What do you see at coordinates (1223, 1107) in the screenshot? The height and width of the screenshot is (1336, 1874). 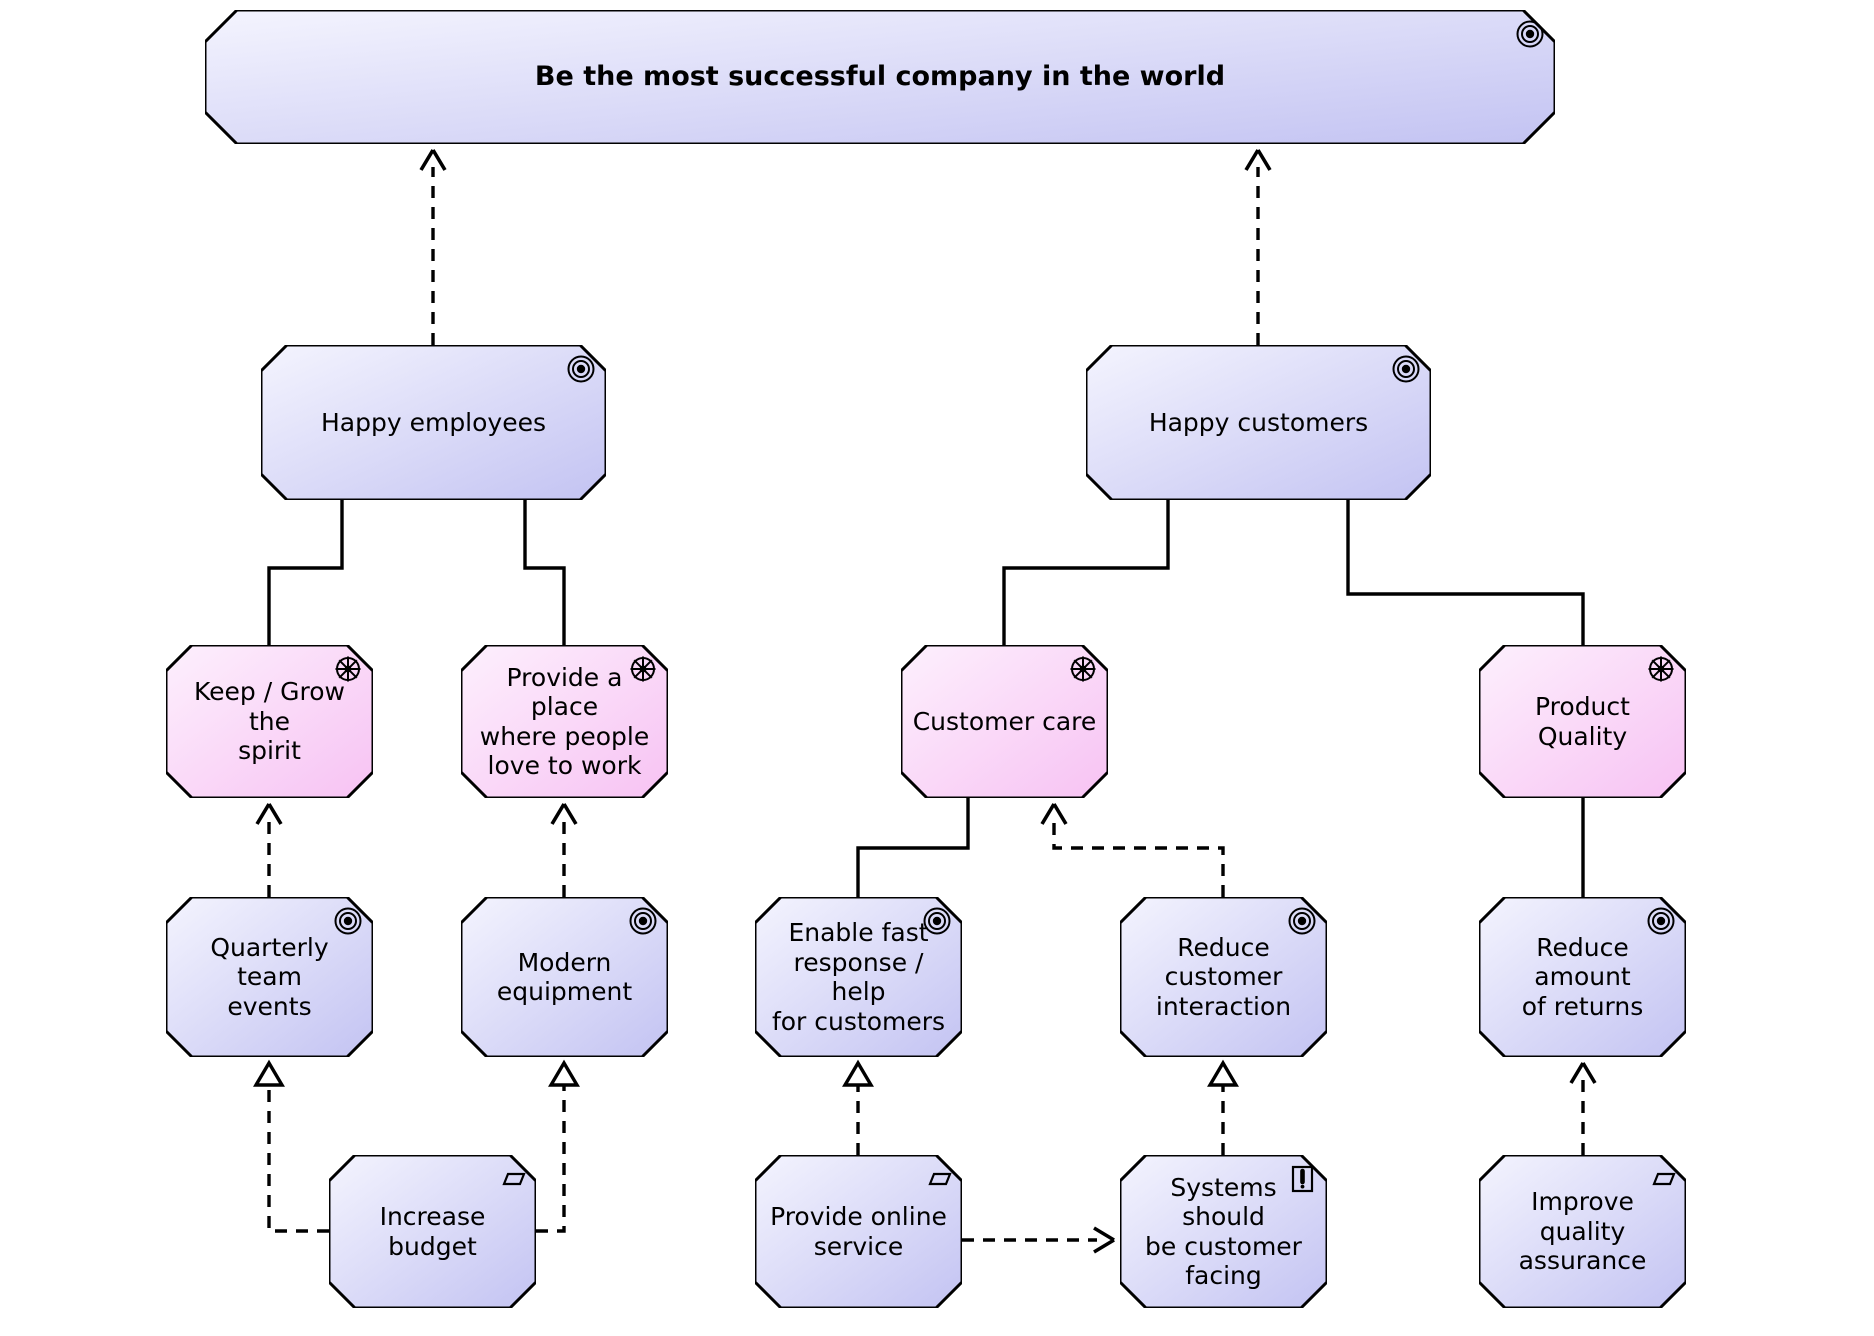 I see `edge-systems-customer-facing-to-reduce-customer-interaction` at bounding box center [1223, 1107].